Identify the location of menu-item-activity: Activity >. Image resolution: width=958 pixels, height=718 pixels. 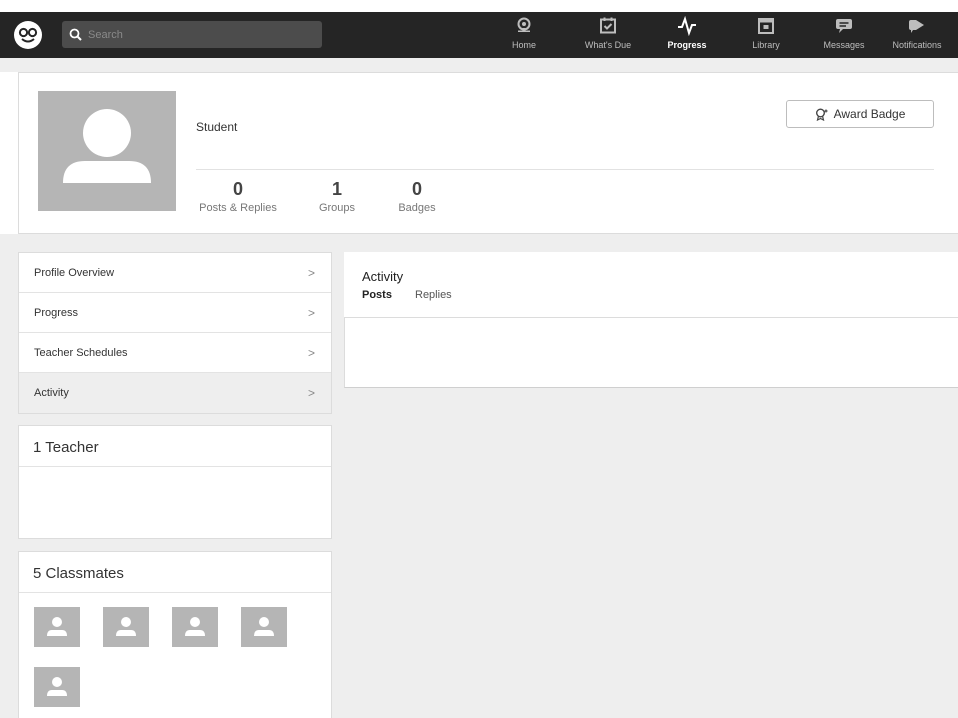
(175, 393).